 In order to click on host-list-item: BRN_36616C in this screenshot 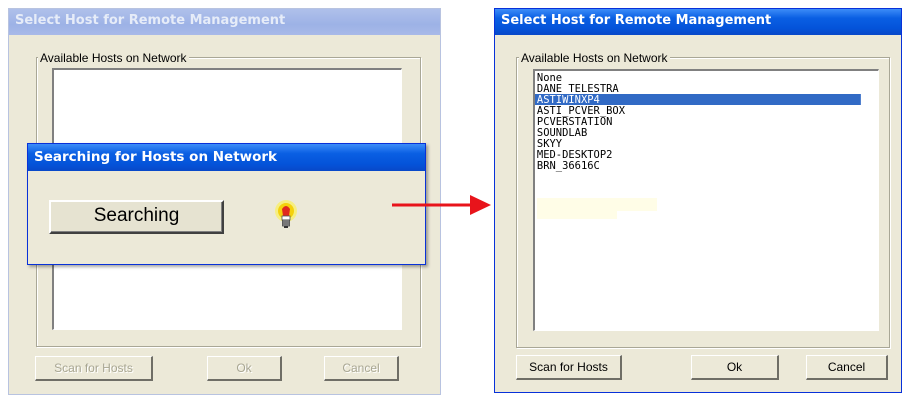, I will do `click(698, 165)`.